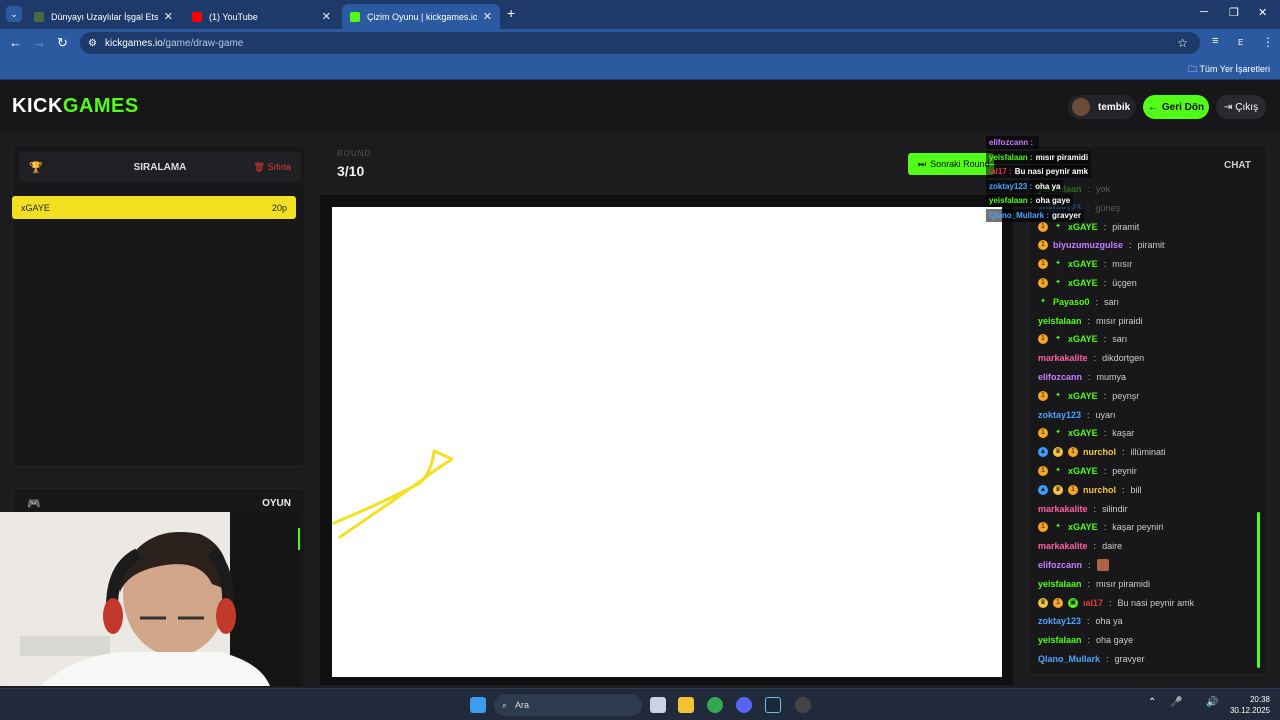 The image size is (1280, 720). I want to click on chat-message: 1 ✦ xGAYE: üçgen, so click(1087, 283).